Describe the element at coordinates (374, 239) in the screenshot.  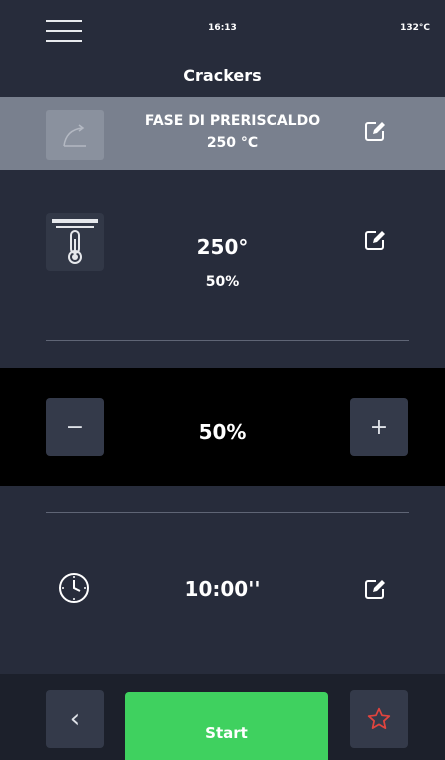
I see `edit-heat-icon` at that location.